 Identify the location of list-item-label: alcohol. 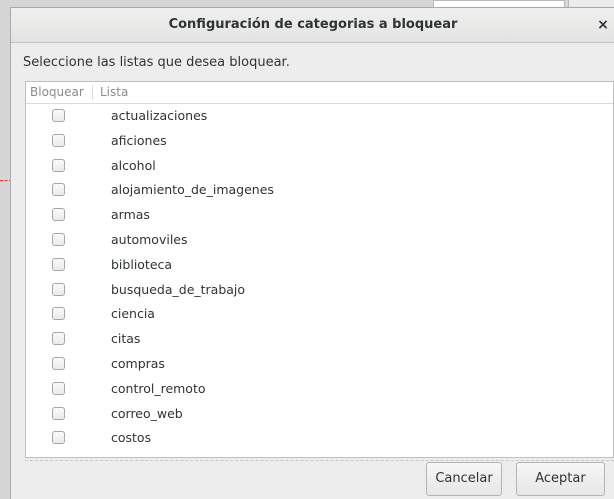
(133, 165).